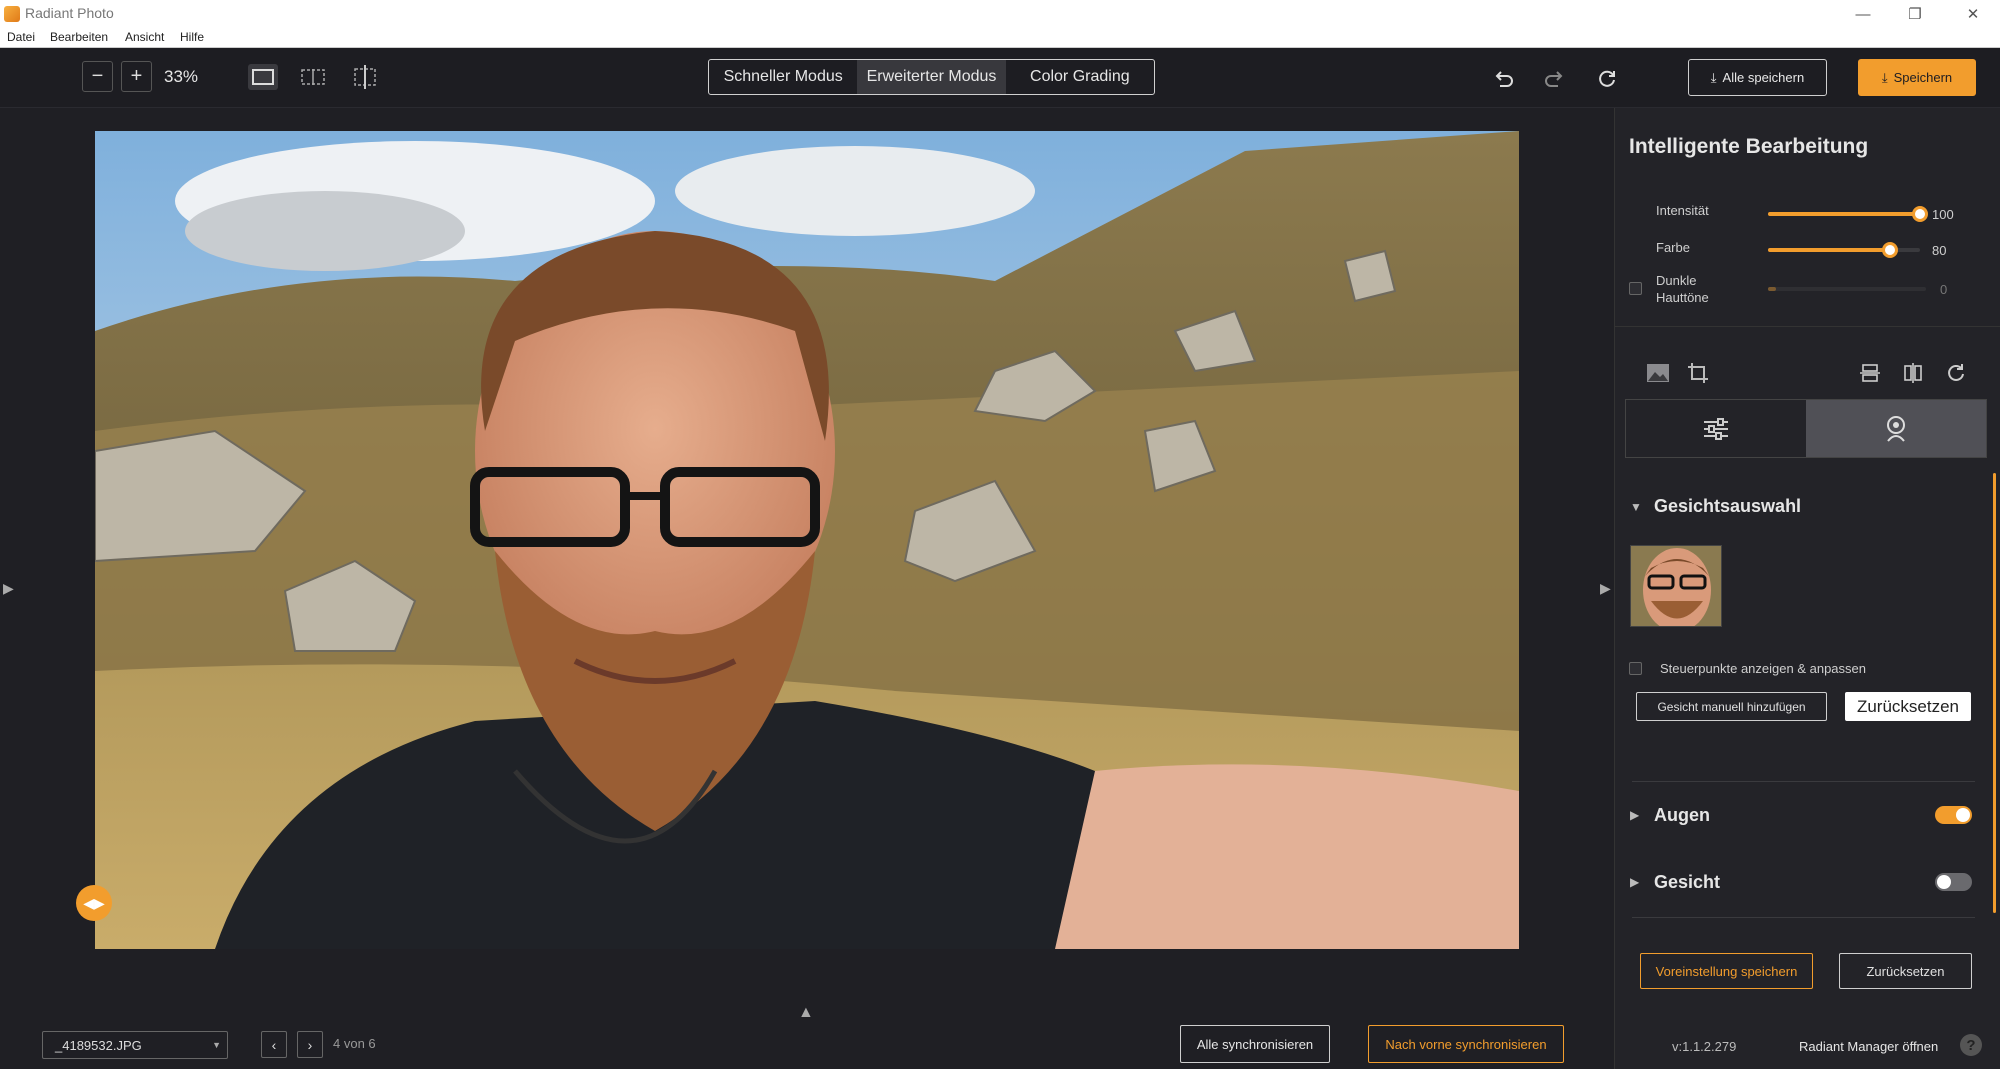  Describe the element at coordinates (136, 76) in the screenshot. I see `zoom-in-button: +` at that location.